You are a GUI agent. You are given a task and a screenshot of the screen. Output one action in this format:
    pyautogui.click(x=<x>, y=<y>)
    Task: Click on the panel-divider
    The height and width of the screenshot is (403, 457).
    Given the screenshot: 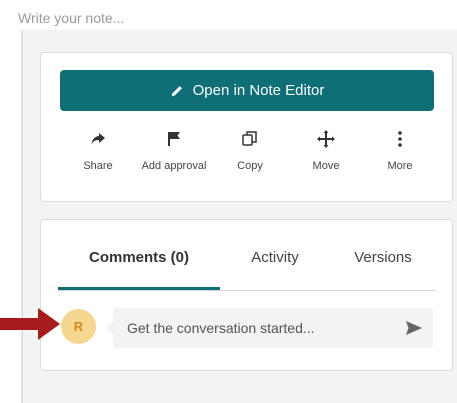 What is the action you would take?
    pyautogui.click(x=22, y=216)
    